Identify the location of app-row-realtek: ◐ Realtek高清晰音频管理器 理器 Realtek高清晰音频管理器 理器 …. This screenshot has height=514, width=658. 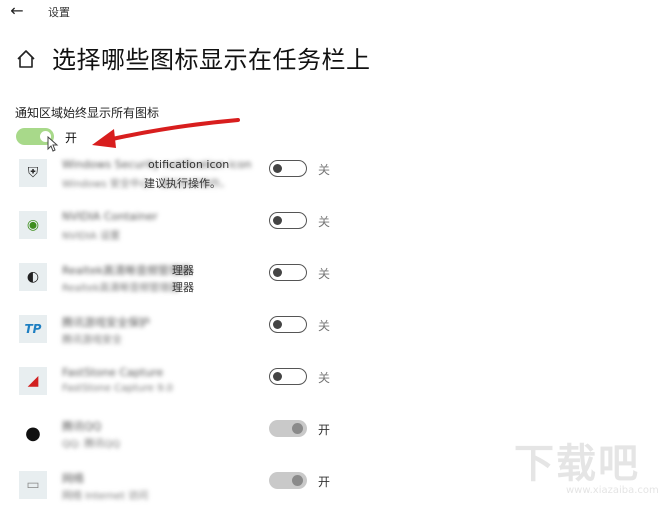
(329, 280).